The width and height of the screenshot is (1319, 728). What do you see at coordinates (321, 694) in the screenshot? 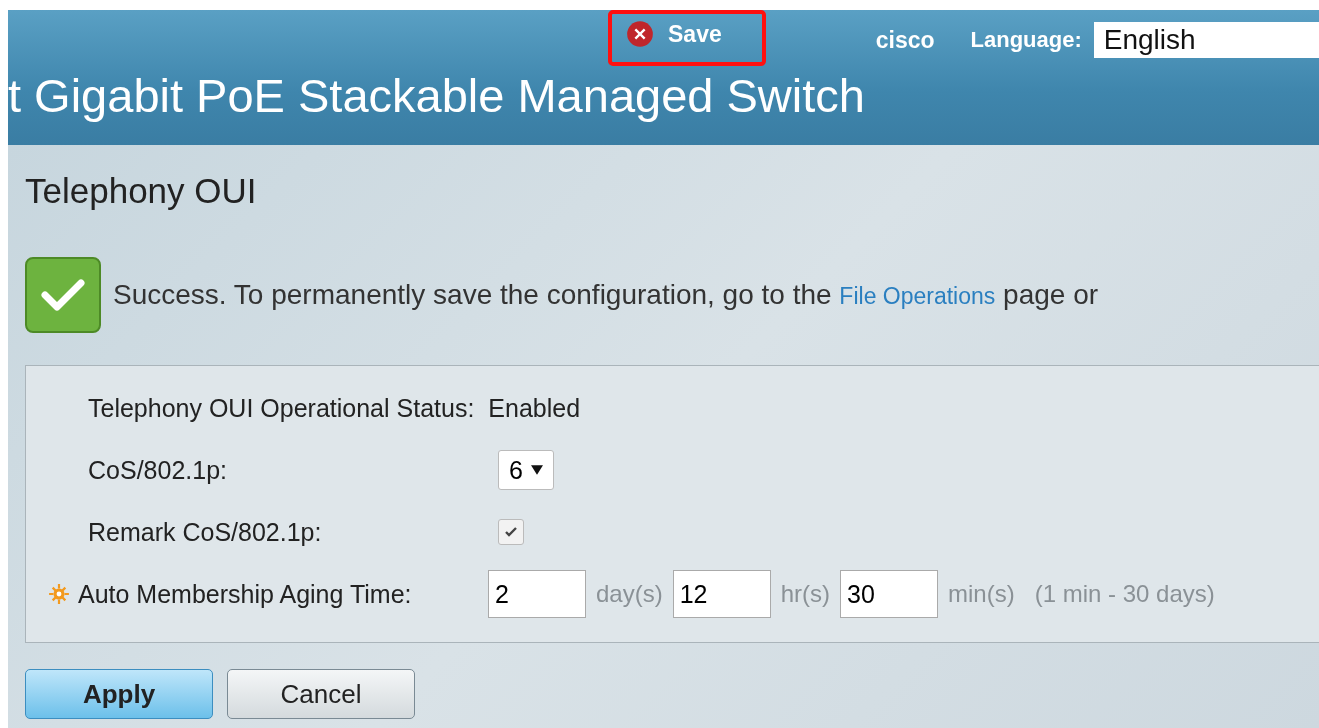
I see `cancel-button: Cancel` at bounding box center [321, 694].